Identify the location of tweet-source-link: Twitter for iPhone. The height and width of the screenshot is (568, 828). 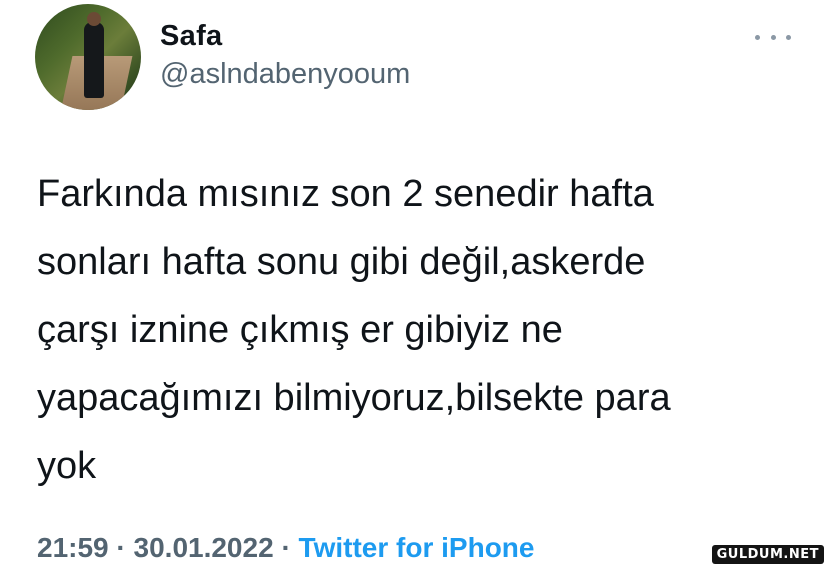
(417, 547).